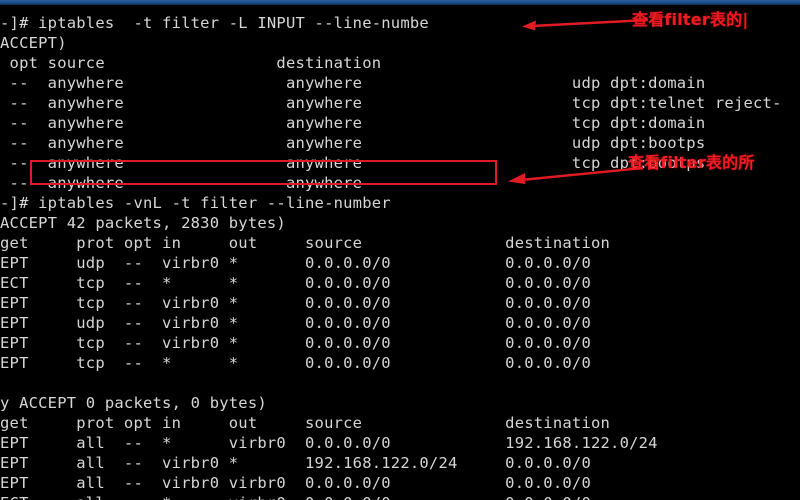  Describe the element at coordinates (33, 43) in the screenshot. I see `terminal-line: ACCEPT)` at that location.